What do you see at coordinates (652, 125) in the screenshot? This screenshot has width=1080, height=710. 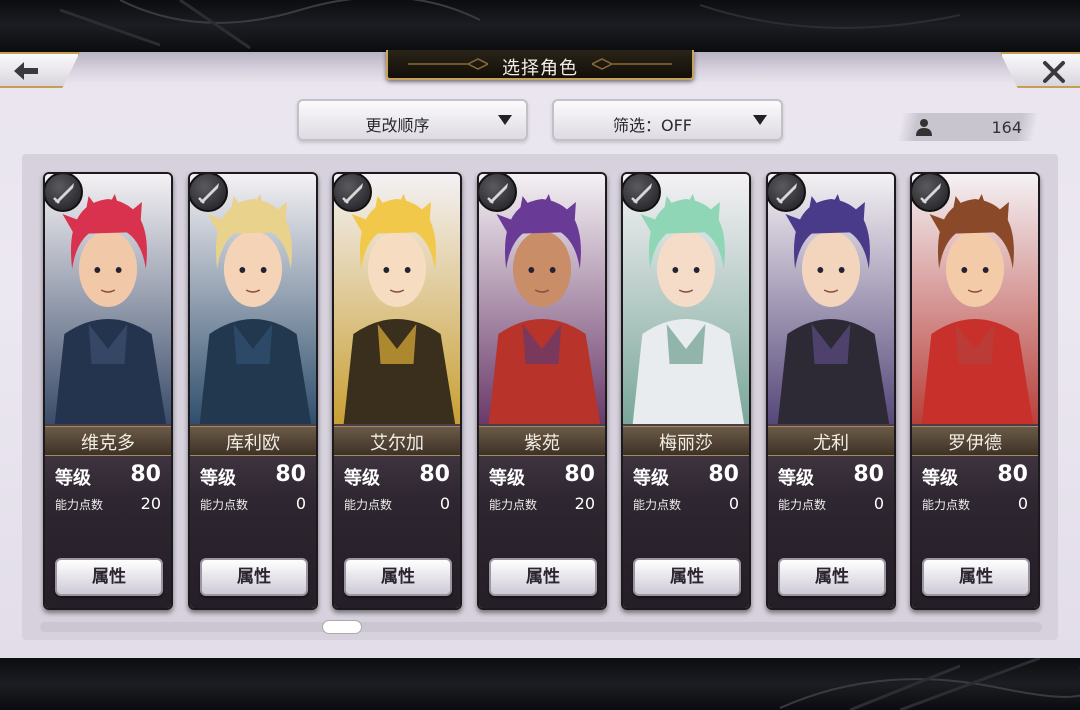 I see `filter-label: 筛选：OFF` at bounding box center [652, 125].